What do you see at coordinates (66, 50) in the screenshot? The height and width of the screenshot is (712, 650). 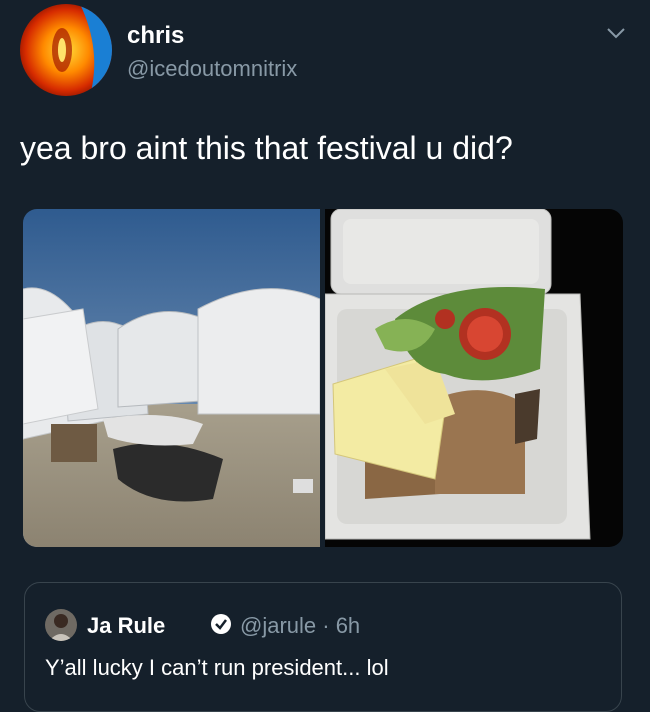 I see `author-avatar` at bounding box center [66, 50].